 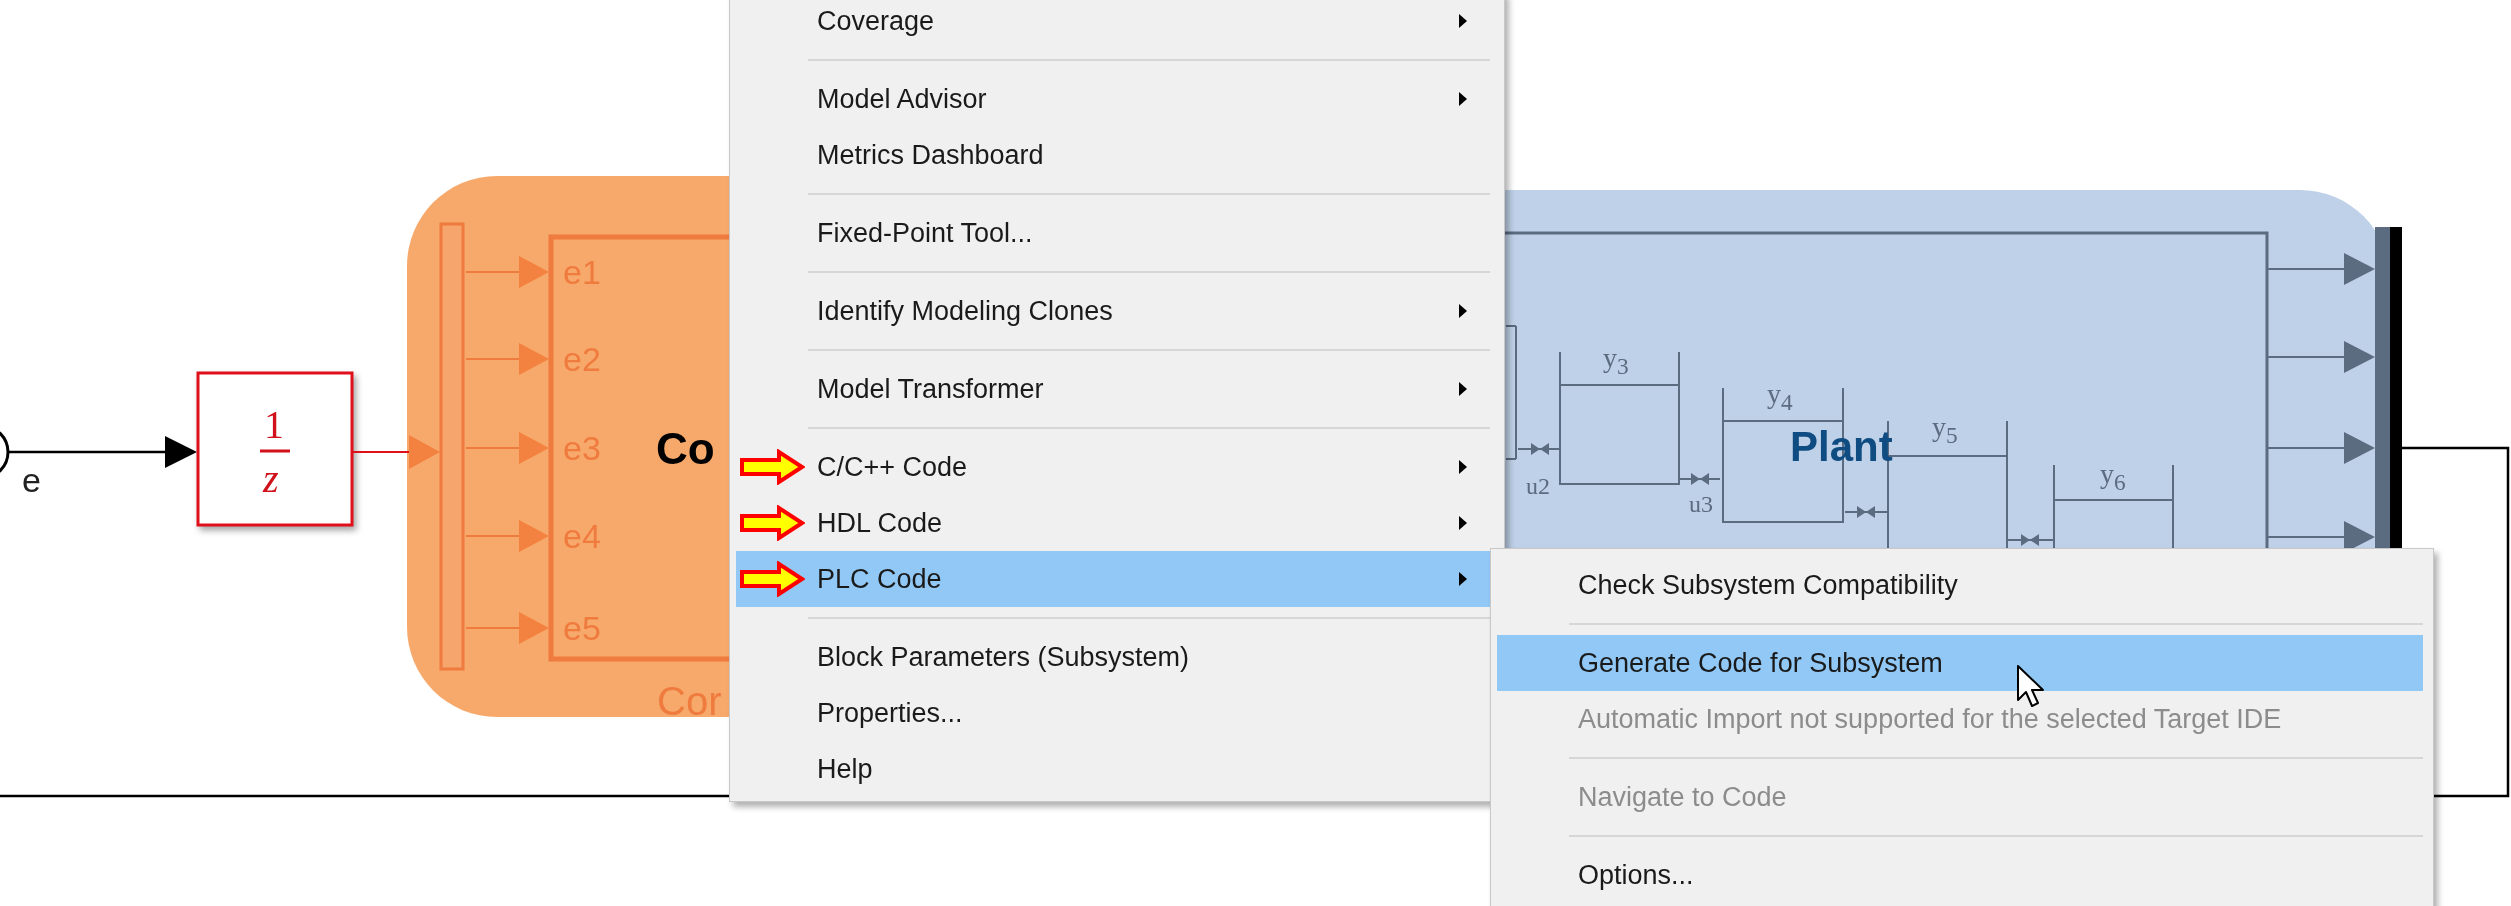 What do you see at coordinates (1113, 467) in the screenshot?
I see `menu-item: C/C++ Code` at bounding box center [1113, 467].